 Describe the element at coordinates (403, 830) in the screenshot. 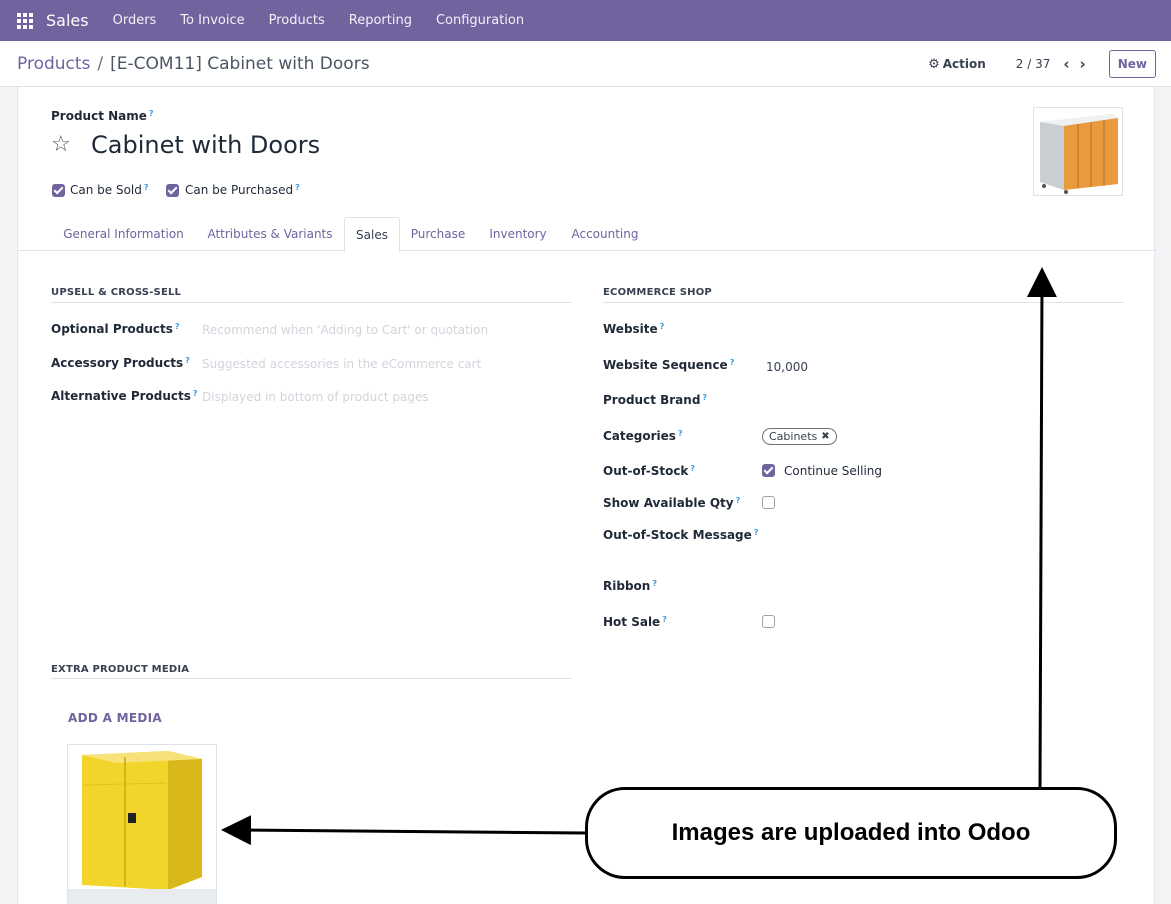

I see `arrow-to-media-thumbnail` at that location.